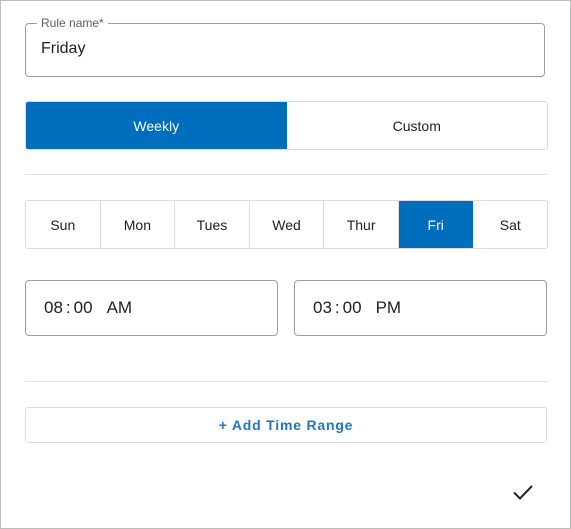 The height and width of the screenshot is (529, 571). Describe the element at coordinates (510, 224) in the screenshot. I see `day-sat: Sat` at that location.